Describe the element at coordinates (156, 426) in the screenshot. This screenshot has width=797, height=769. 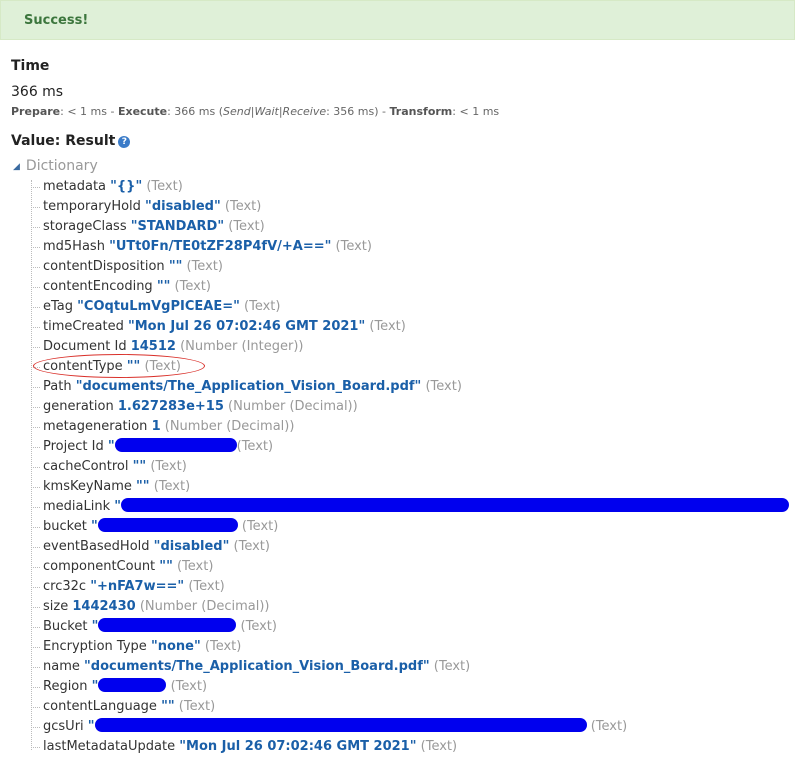
I see `entry-value: 1` at that location.